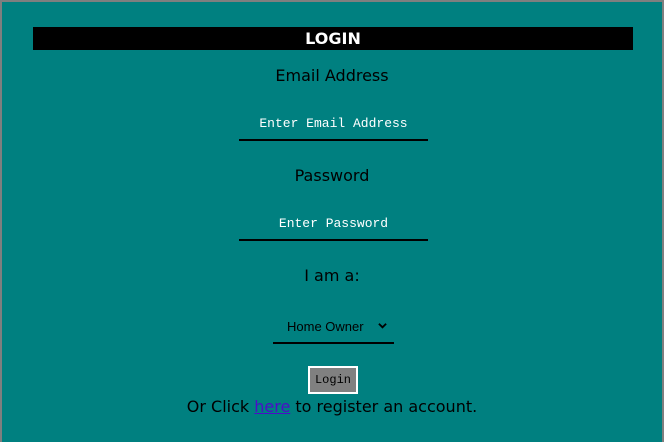 The image size is (664, 442). Describe the element at coordinates (220, 406) in the screenshot. I see `register-prompt-prefix: Or Click` at that location.